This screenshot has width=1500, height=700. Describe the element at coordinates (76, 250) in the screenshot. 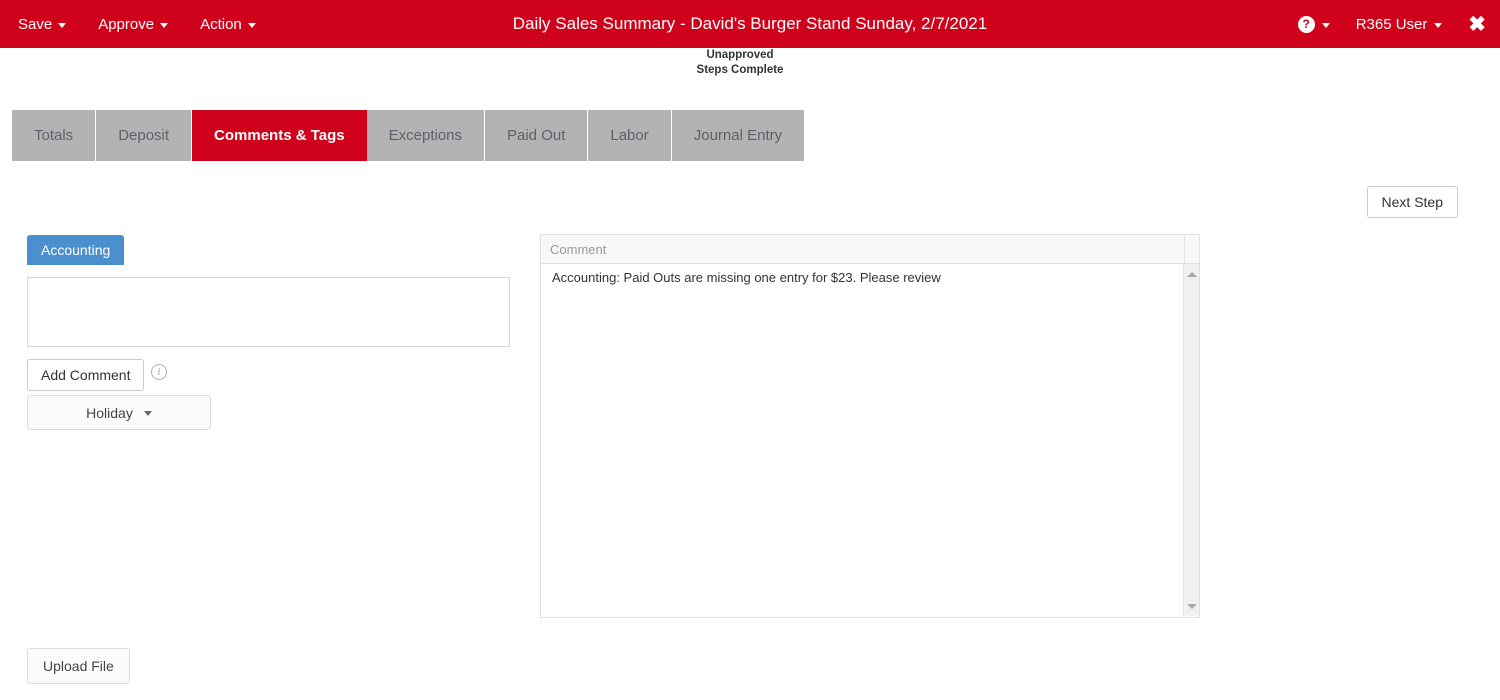

I see `accounting-tab: Accounting` at that location.